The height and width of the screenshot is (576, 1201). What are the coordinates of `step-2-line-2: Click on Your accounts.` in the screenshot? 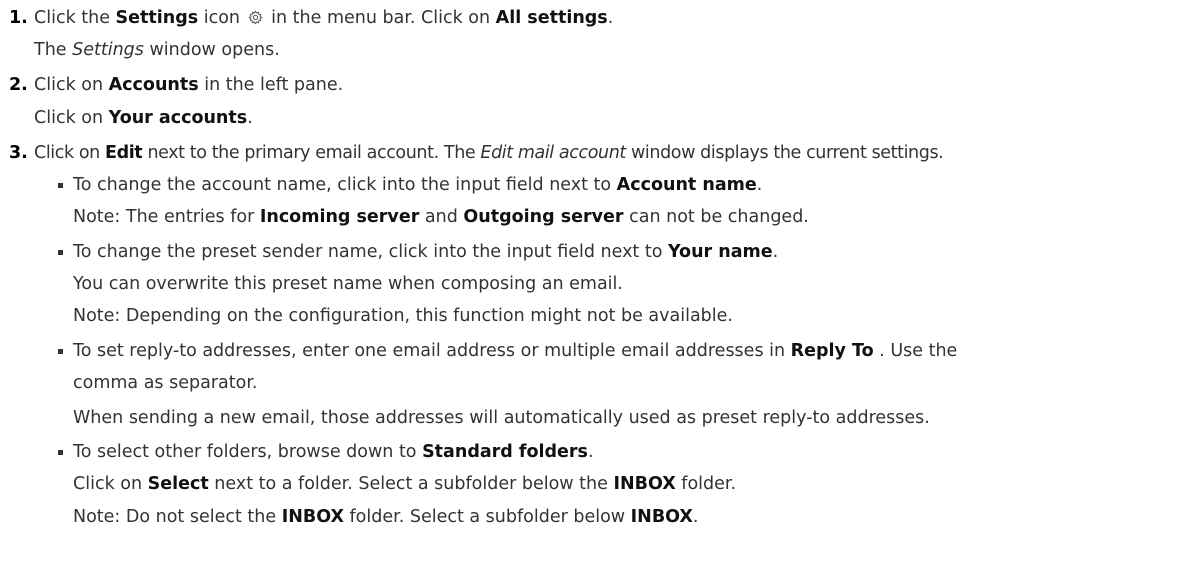 It's located at (143, 118).